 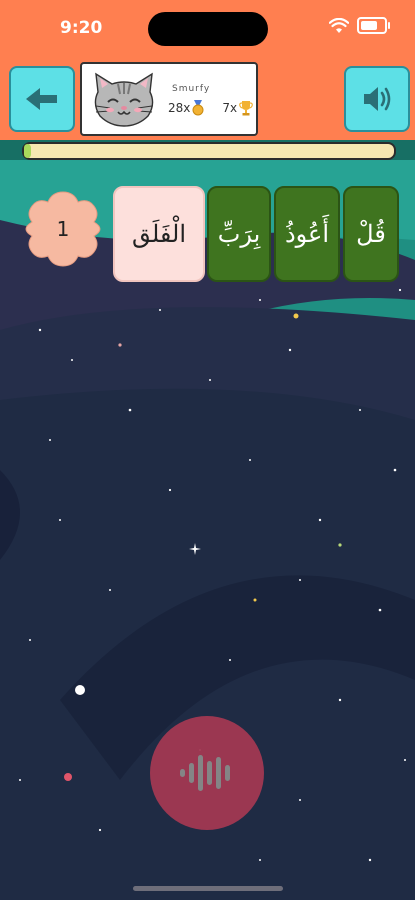 I want to click on record-button, so click(x=207, y=773).